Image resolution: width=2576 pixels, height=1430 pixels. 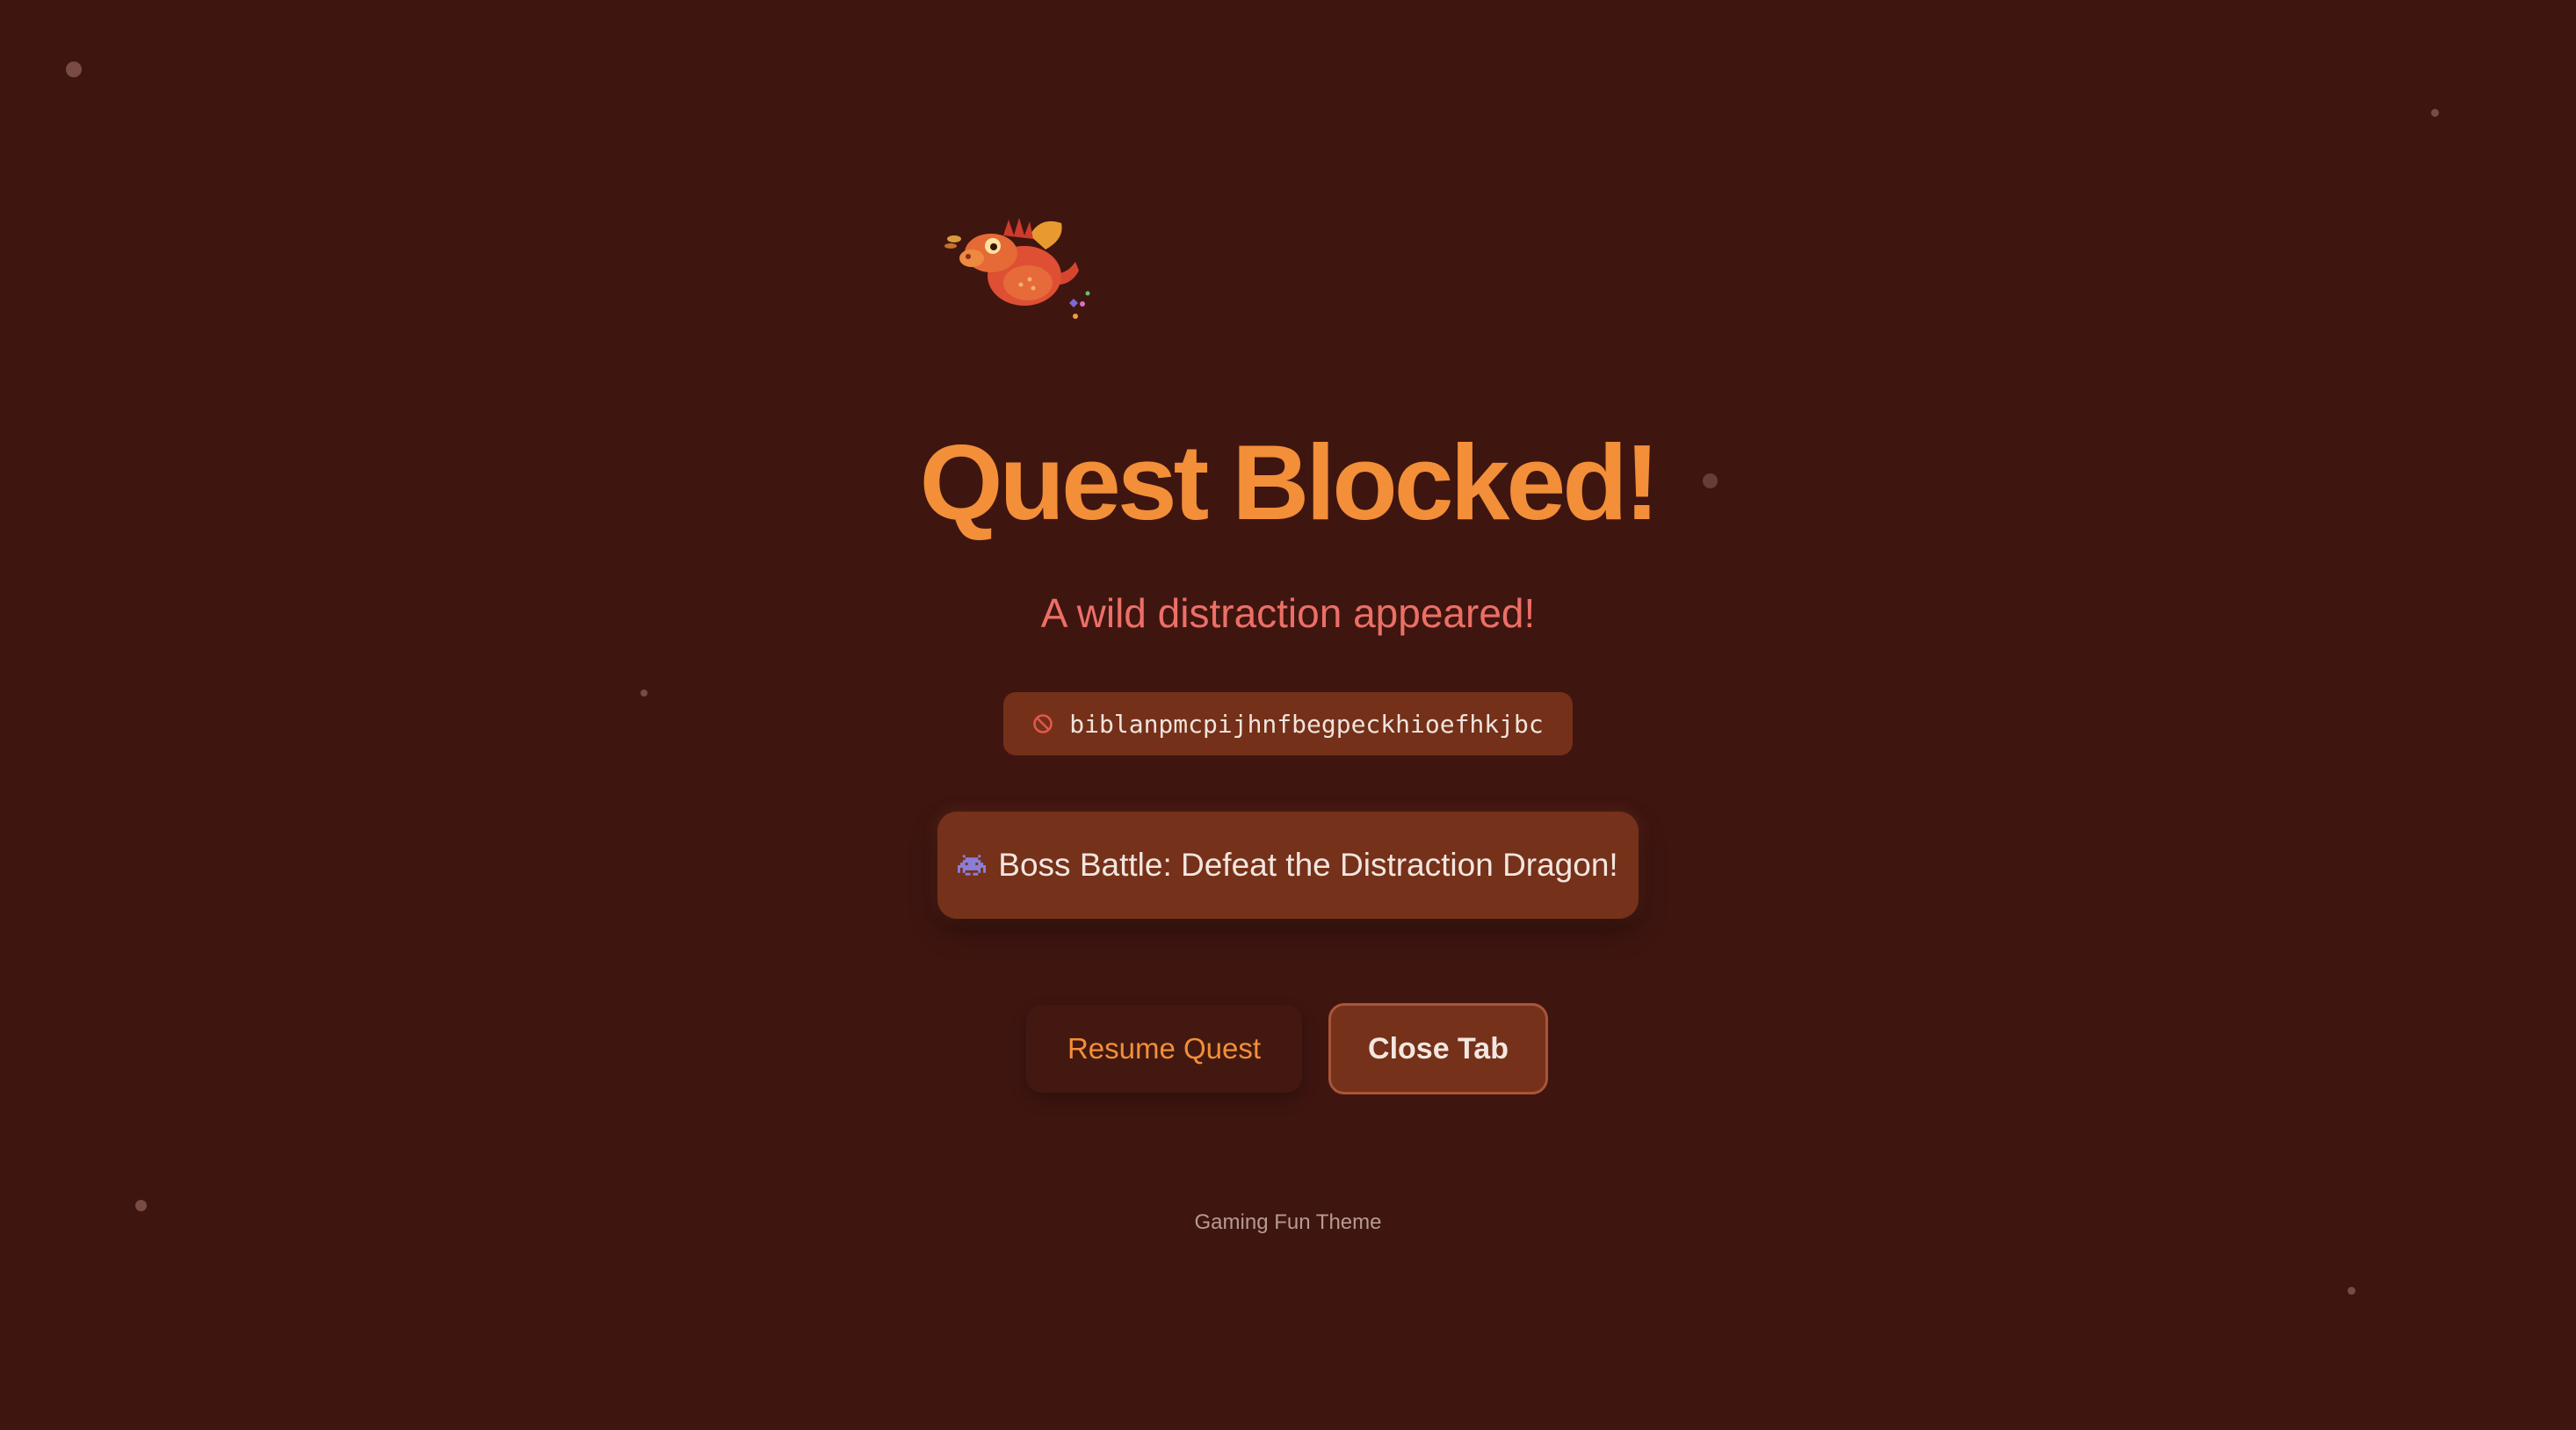 What do you see at coordinates (1017, 268) in the screenshot?
I see `dragon-icon` at bounding box center [1017, 268].